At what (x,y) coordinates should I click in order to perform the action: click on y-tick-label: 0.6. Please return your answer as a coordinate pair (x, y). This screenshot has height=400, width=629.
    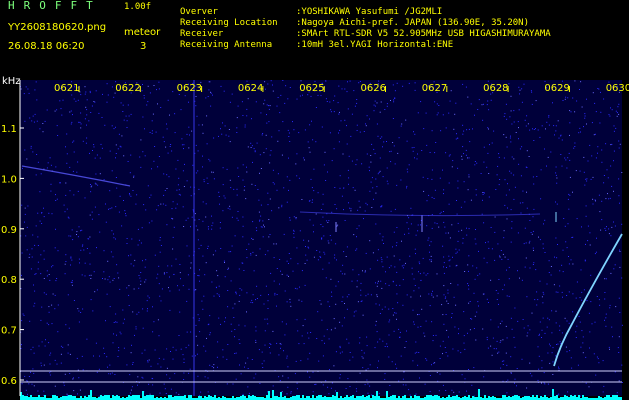
    Looking at the image, I should click on (9, 381).